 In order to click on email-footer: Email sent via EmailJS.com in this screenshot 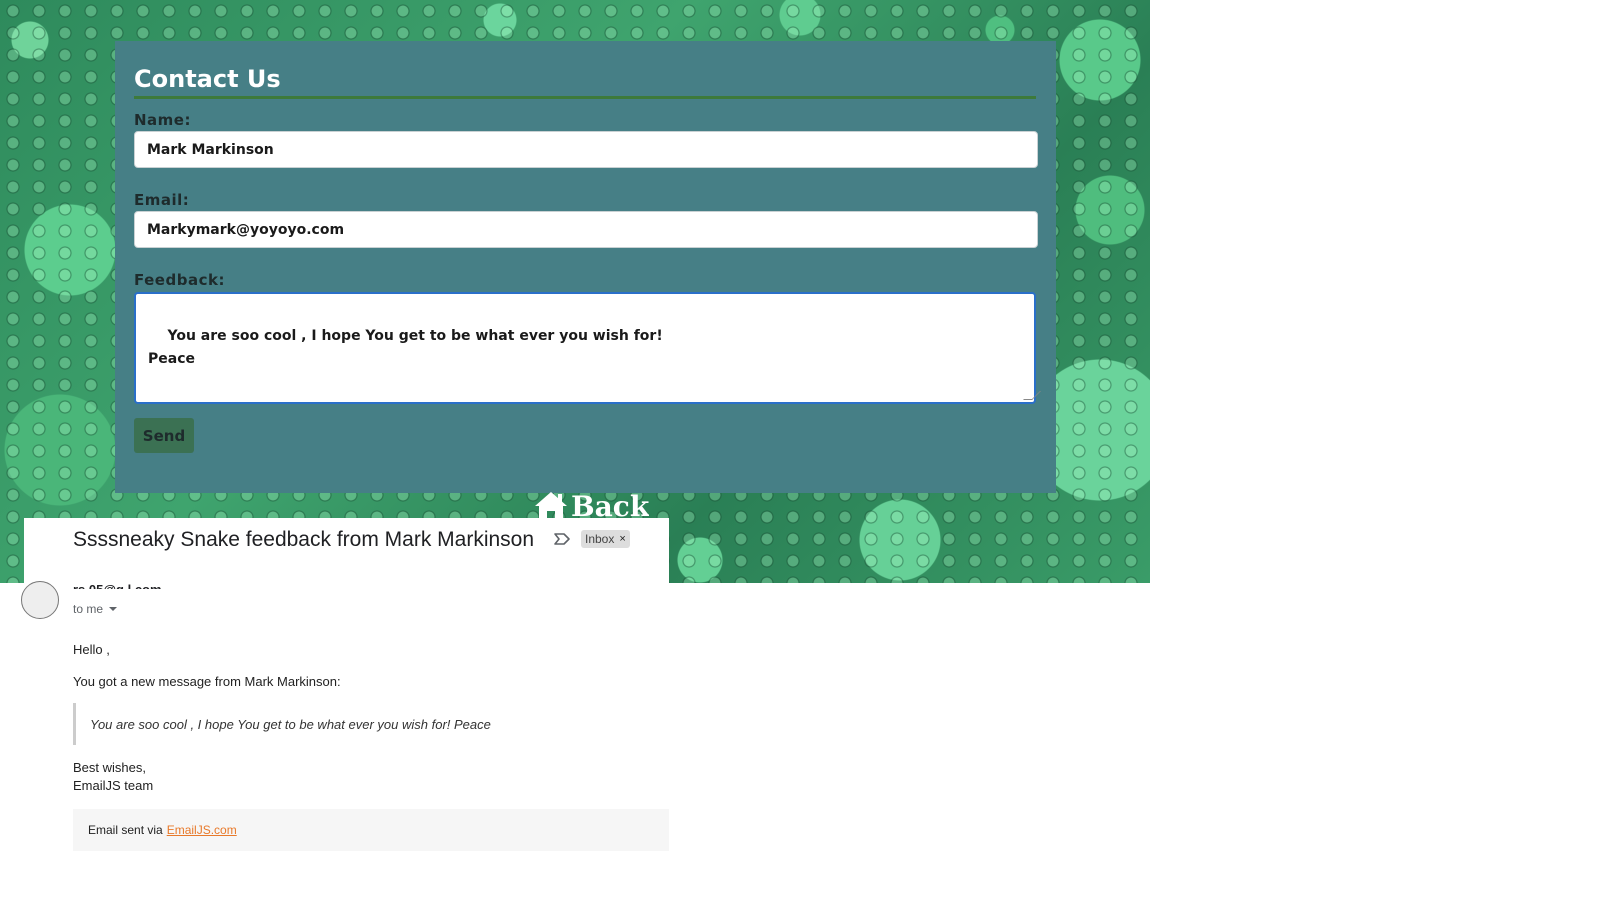, I will do `click(371, 830)`.